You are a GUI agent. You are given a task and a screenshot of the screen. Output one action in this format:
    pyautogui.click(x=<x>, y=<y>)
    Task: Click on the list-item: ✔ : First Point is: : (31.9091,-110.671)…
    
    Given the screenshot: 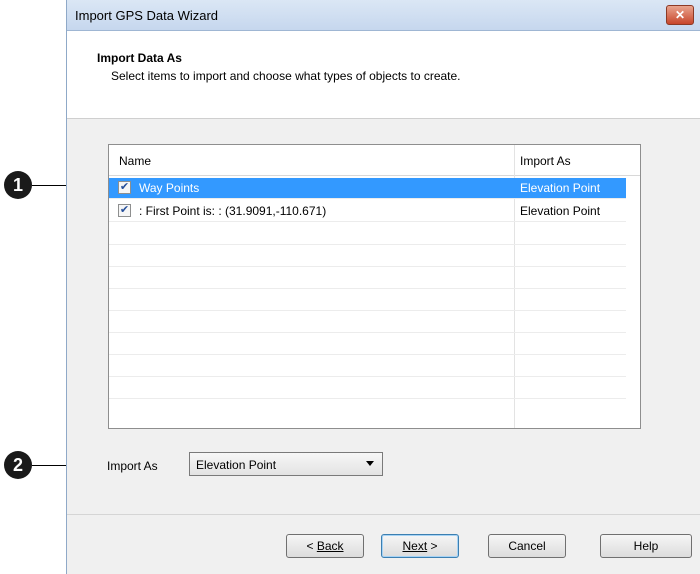 What is the action you would take?
    pyautogui.click(x=367, y=211)
    